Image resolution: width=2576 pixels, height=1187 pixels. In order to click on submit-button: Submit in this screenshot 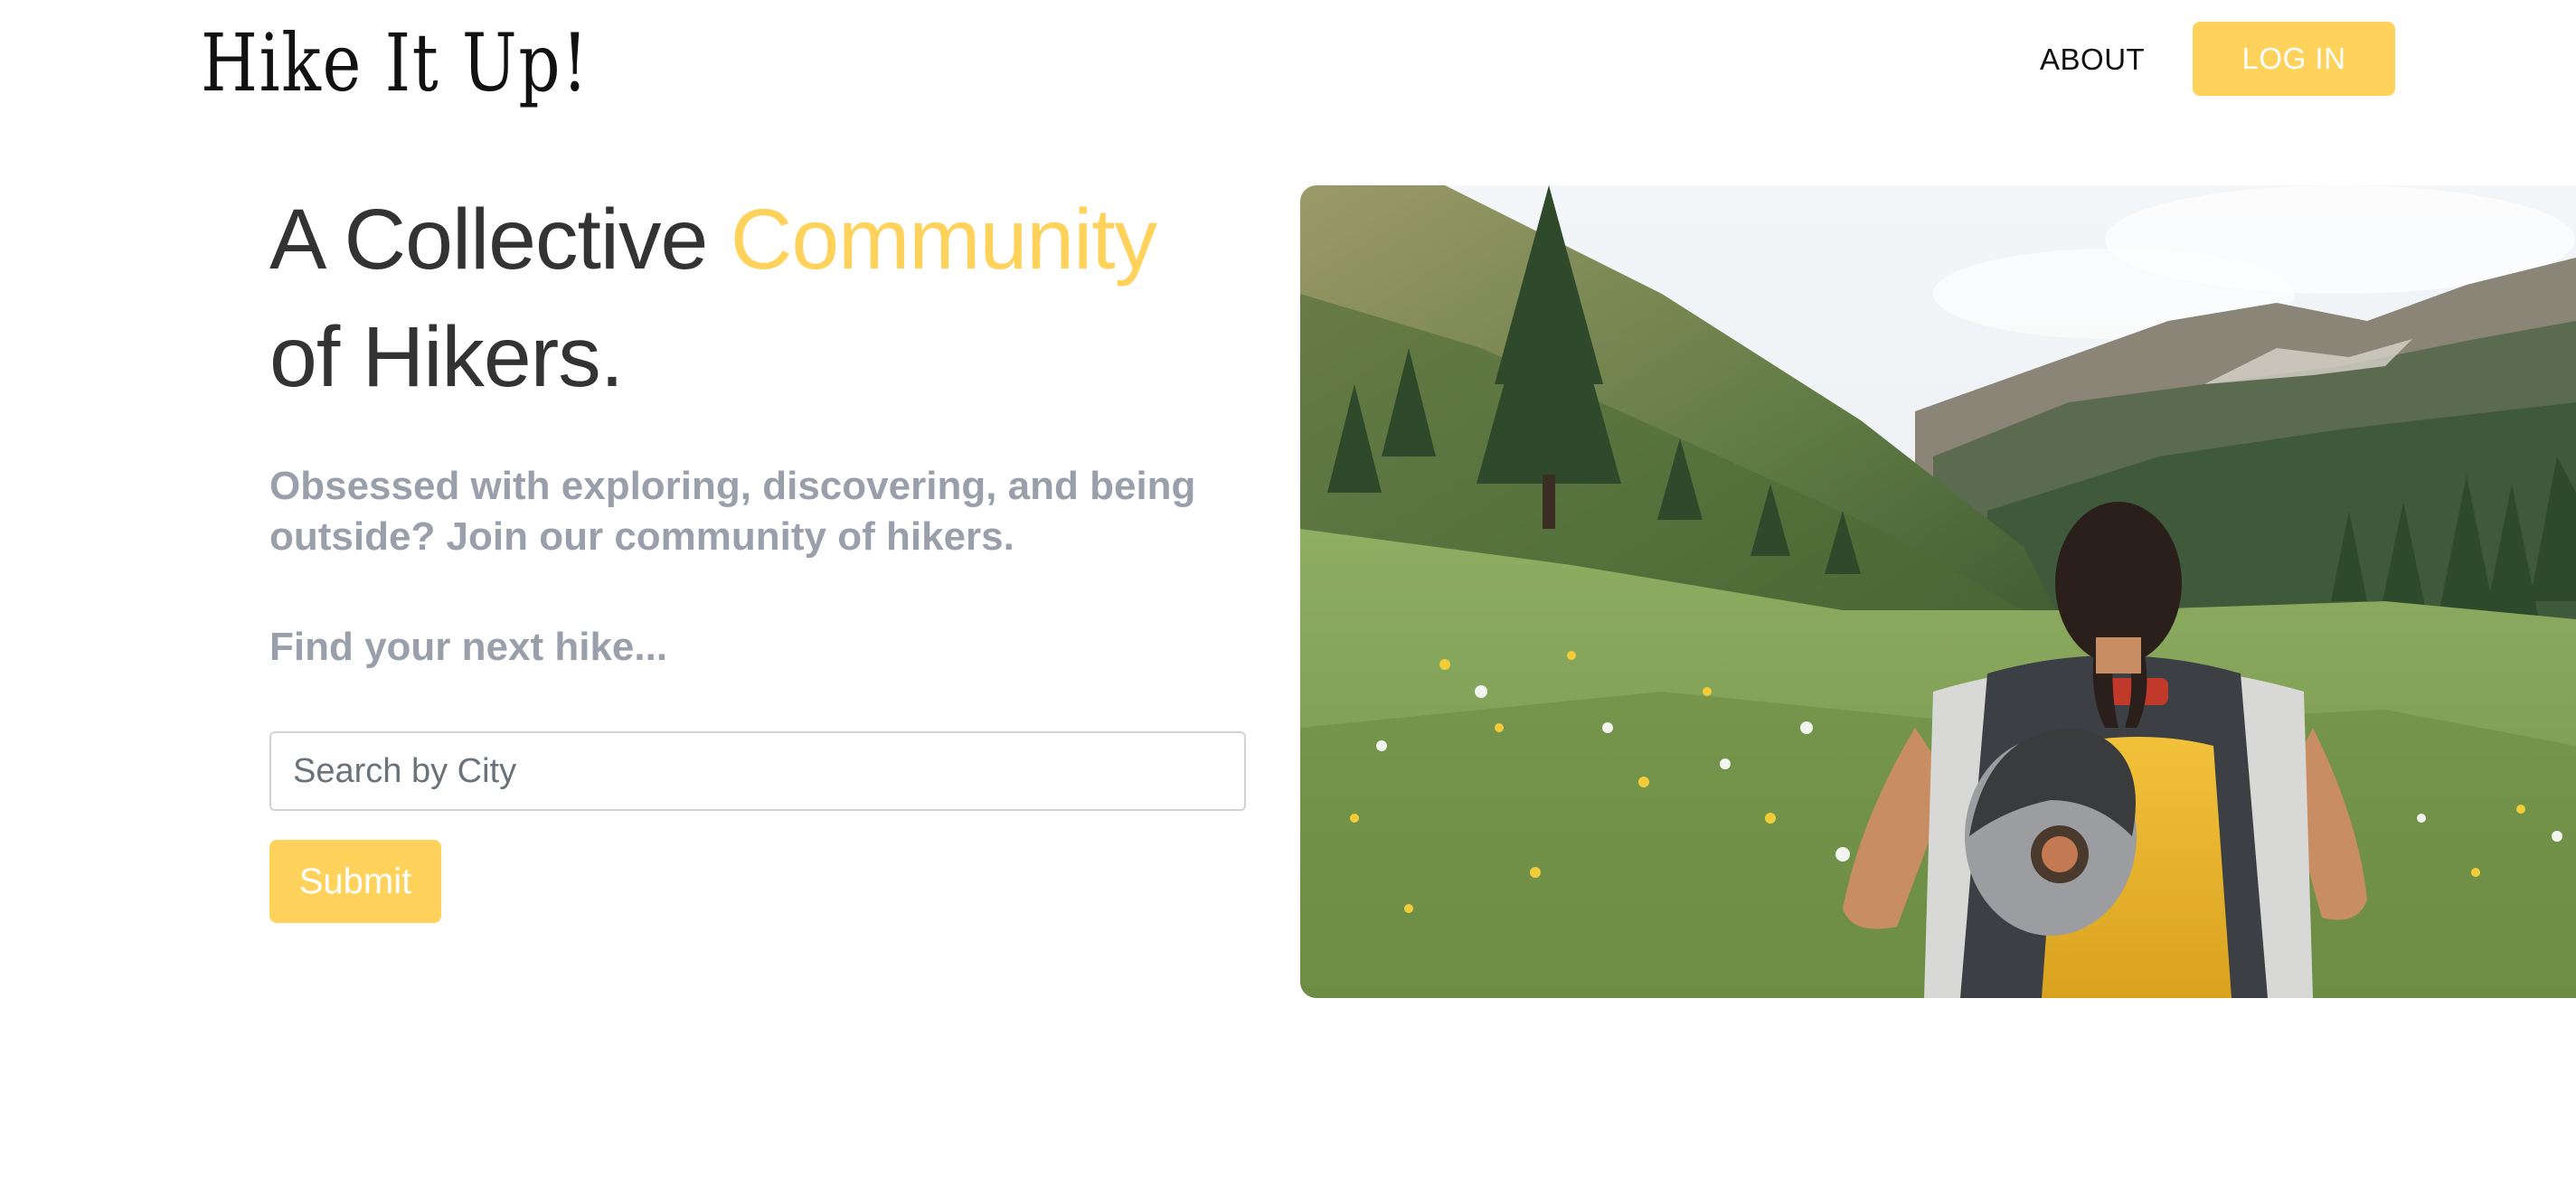, I will do `click(355, 882)`.